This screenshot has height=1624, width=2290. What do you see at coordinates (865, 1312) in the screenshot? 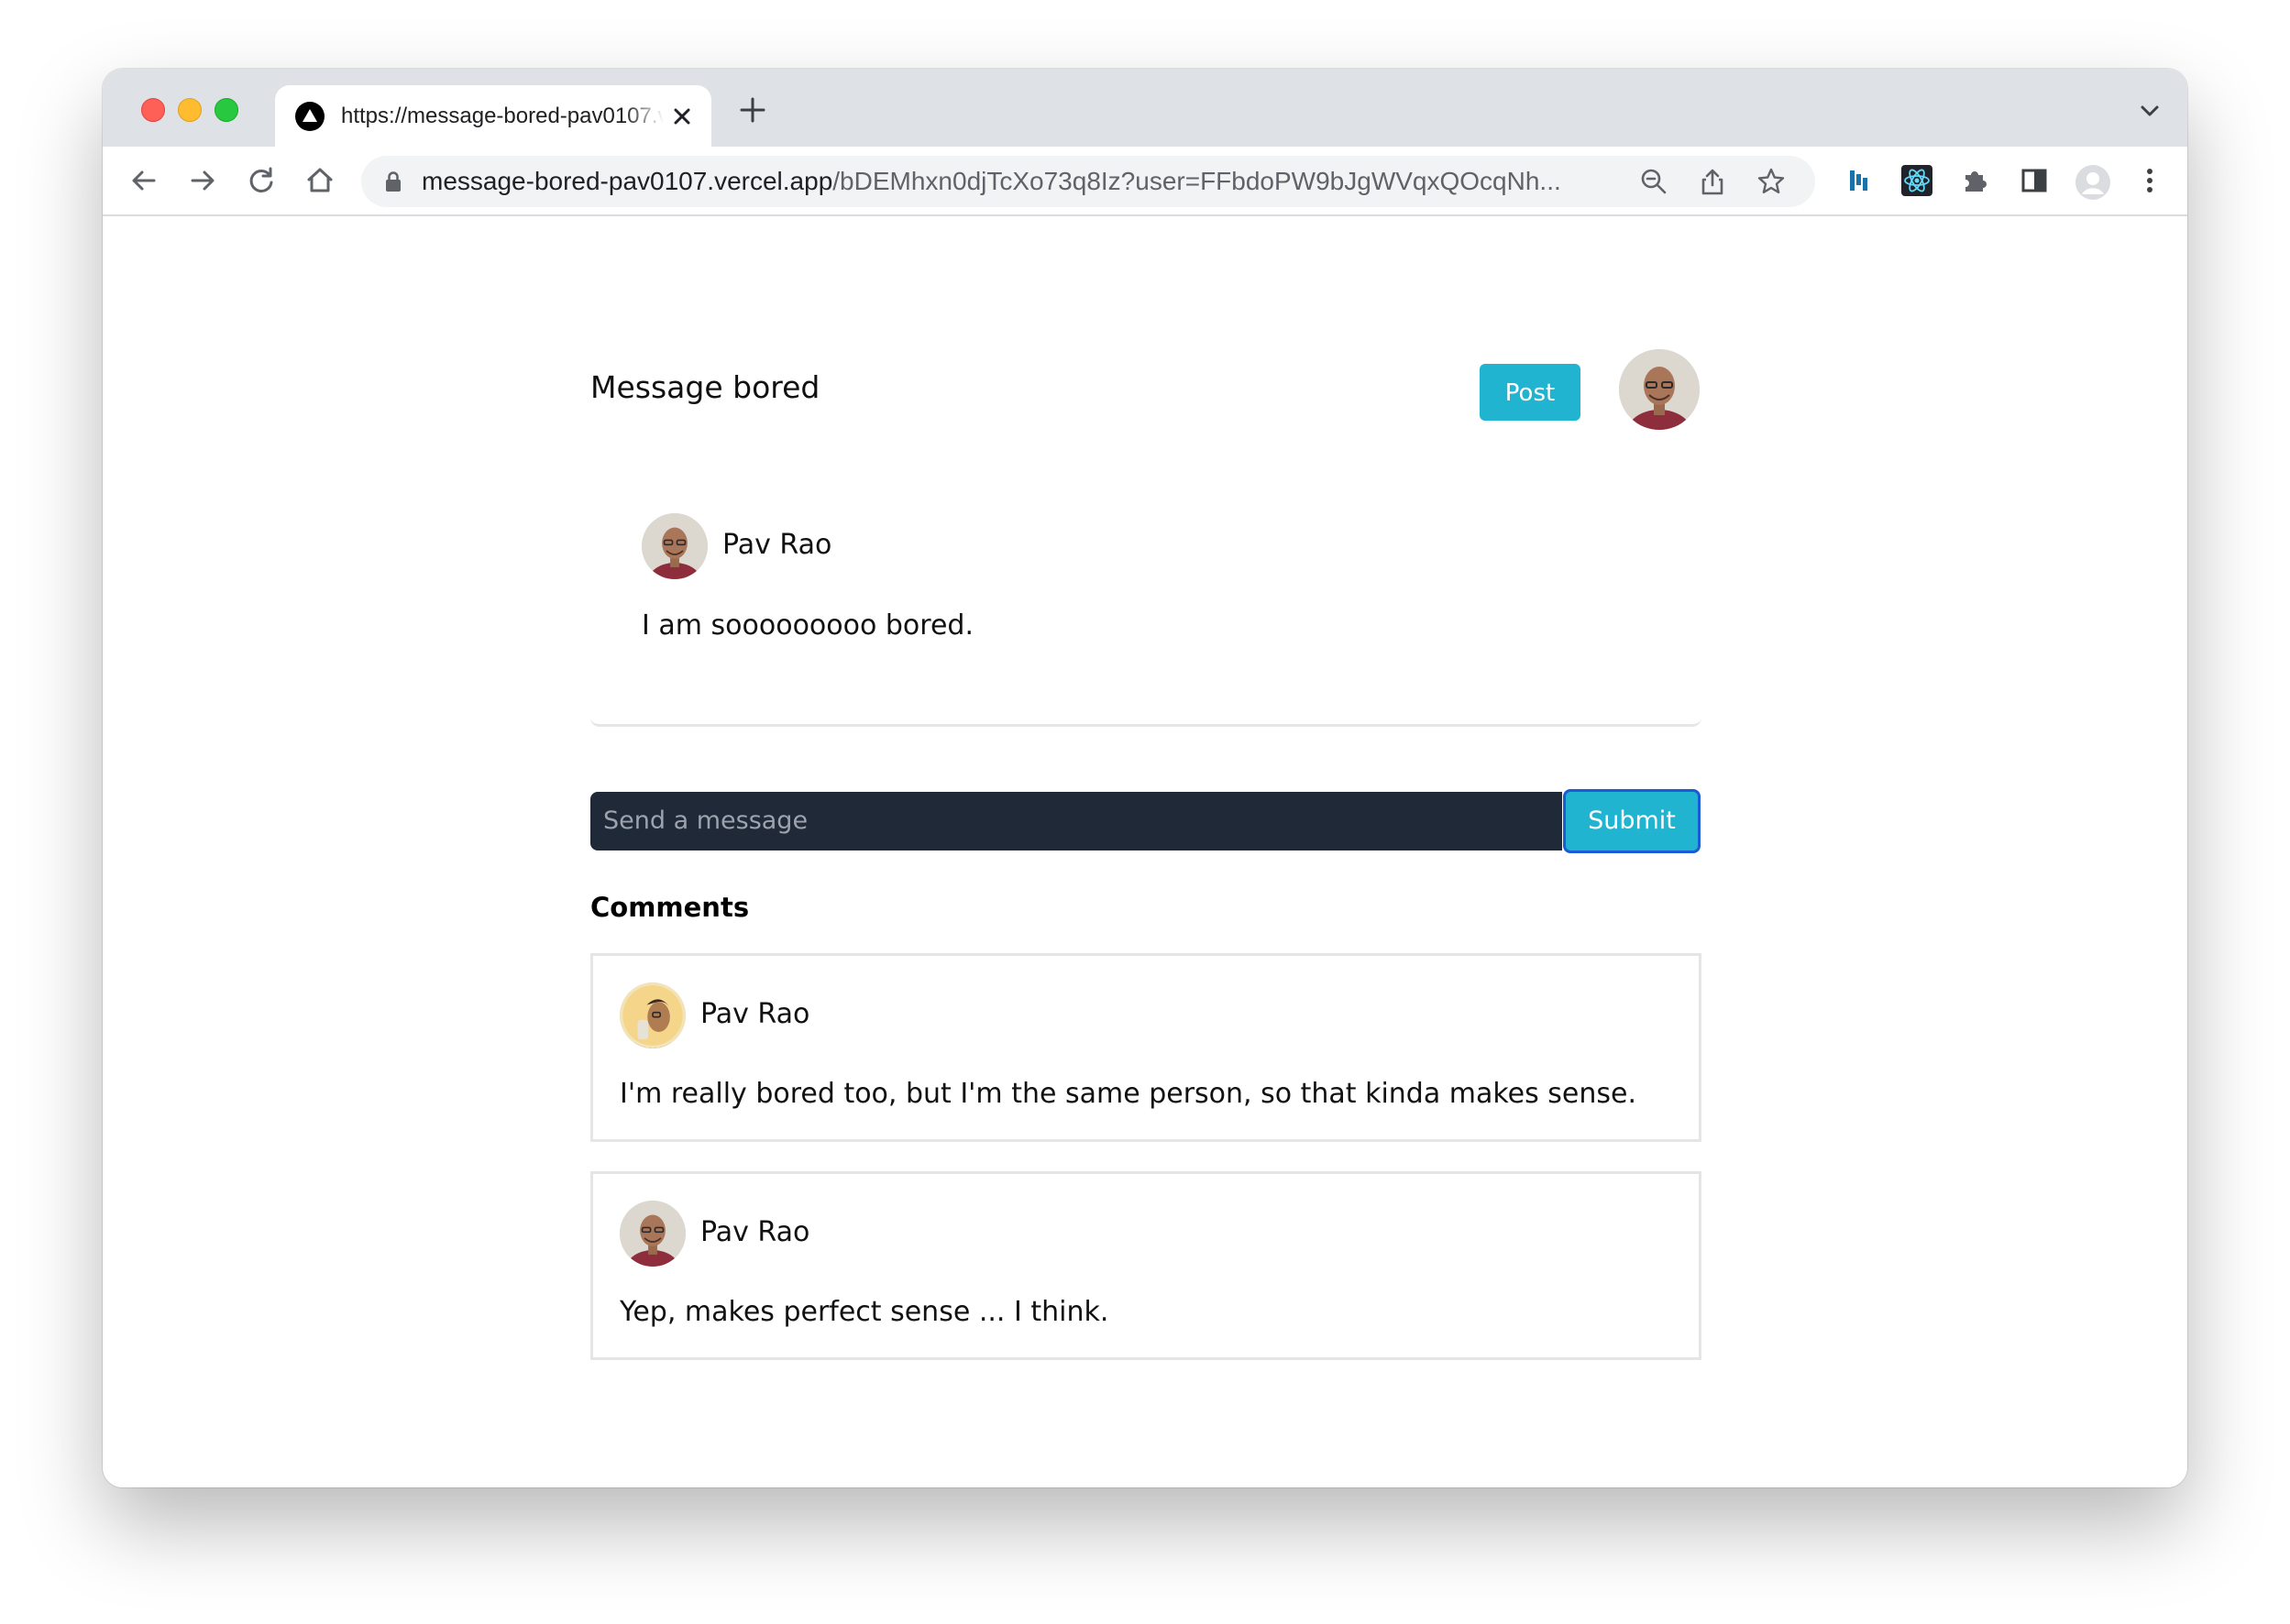
I see `comment-text: Yep, makes perfect sense ... I think.` at bounding box center [865, 1312].